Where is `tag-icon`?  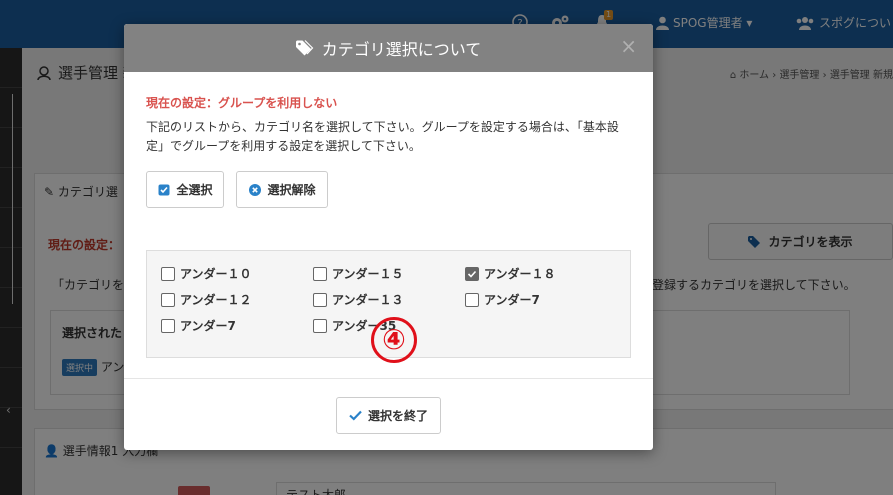 tag-icon is located at coordinates (304, 48).